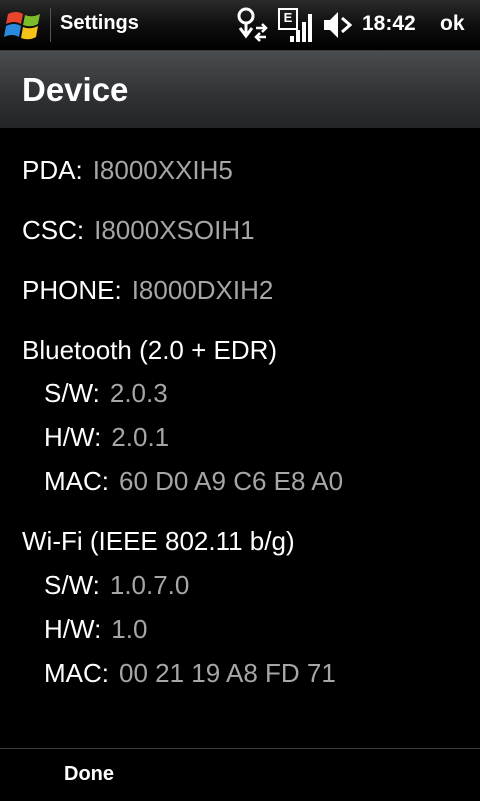 Image resolution: width=480 pixels, height=801 pixels. I want to click on page-header: Device, so click(240, 89).